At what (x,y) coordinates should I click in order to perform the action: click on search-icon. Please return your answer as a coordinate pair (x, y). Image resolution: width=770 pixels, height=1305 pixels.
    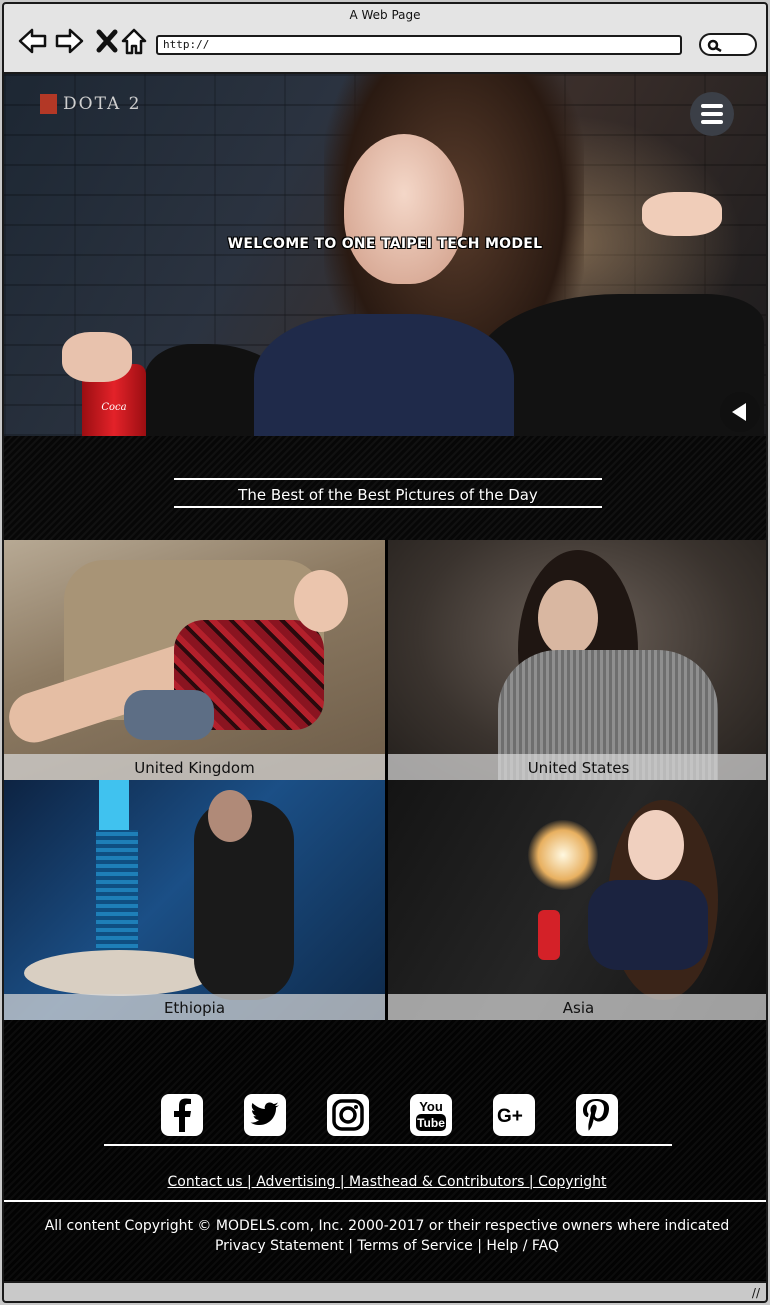
    Looking at the image, I should click on (714, 46).